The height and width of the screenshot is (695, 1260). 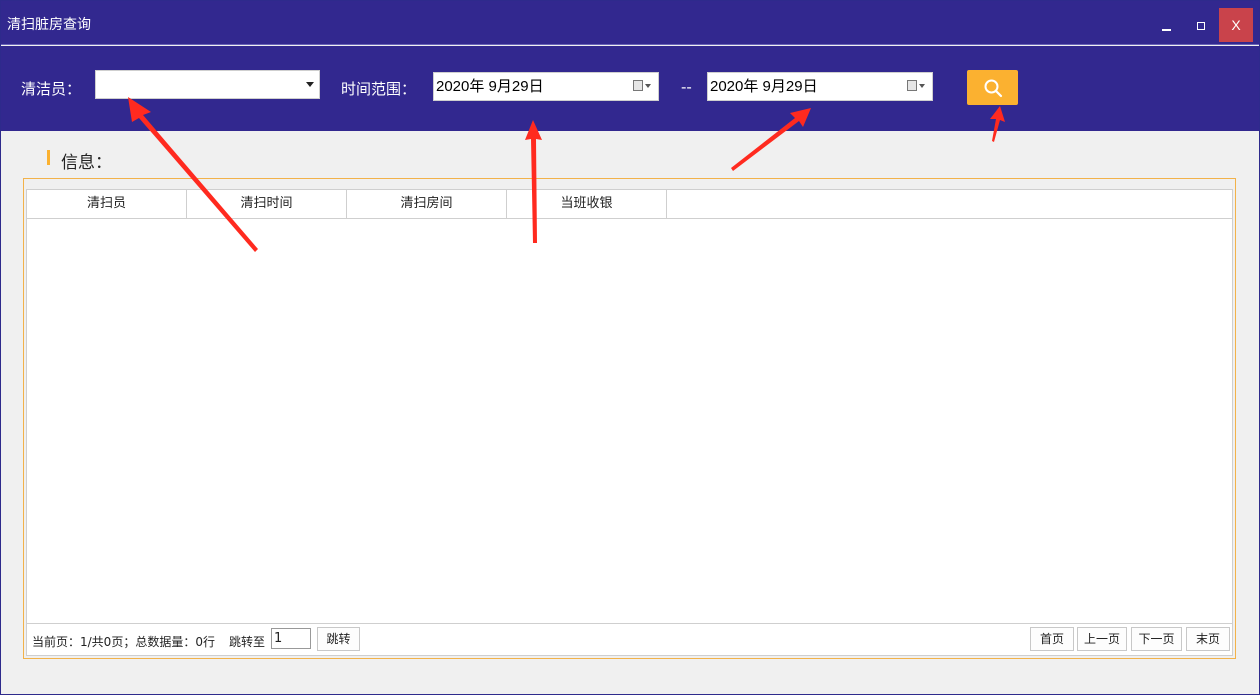 What do you see at coordinates (1167, 25) in the screenshot?
I see `minimize-button` at bounding box center [1167, 25].